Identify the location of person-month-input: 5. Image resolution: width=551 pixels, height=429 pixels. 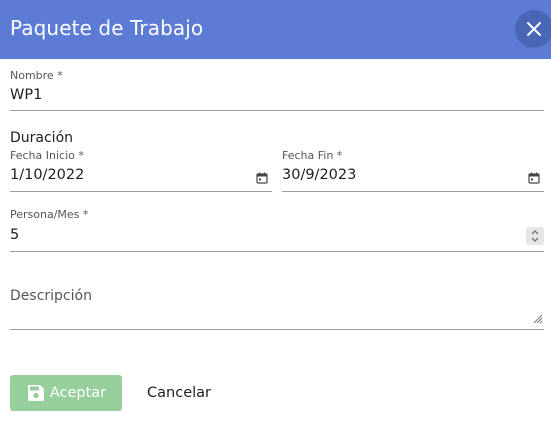
(14, 235).